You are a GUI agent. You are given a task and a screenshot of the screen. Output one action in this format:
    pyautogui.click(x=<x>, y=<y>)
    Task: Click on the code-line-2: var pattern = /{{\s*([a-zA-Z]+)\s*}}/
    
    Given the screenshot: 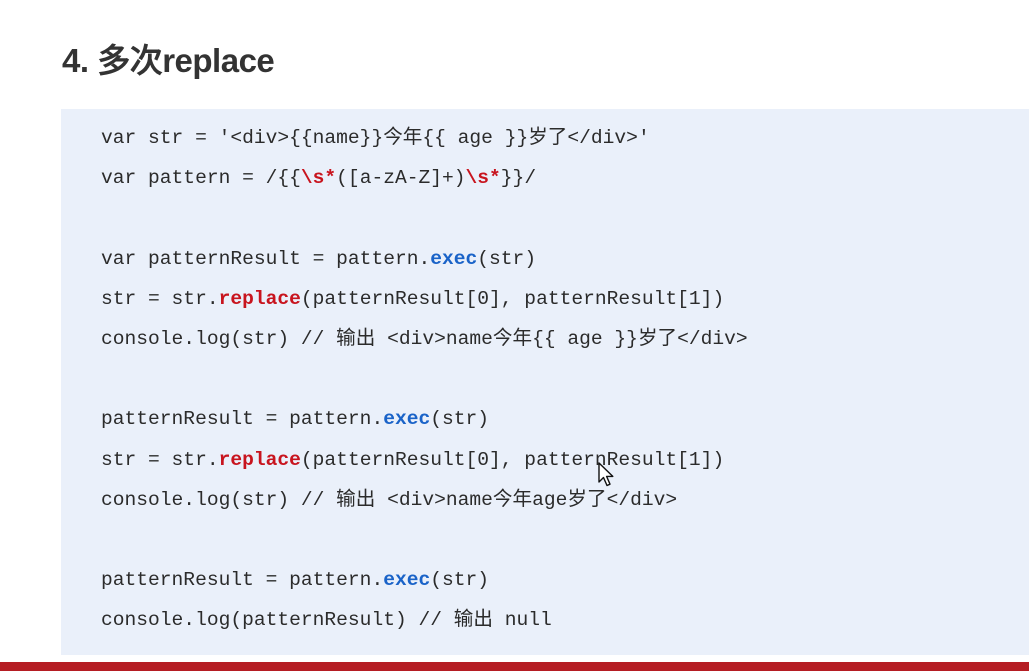 What is the action you would take?
    pyautogui.click(x=318, y=178)
    